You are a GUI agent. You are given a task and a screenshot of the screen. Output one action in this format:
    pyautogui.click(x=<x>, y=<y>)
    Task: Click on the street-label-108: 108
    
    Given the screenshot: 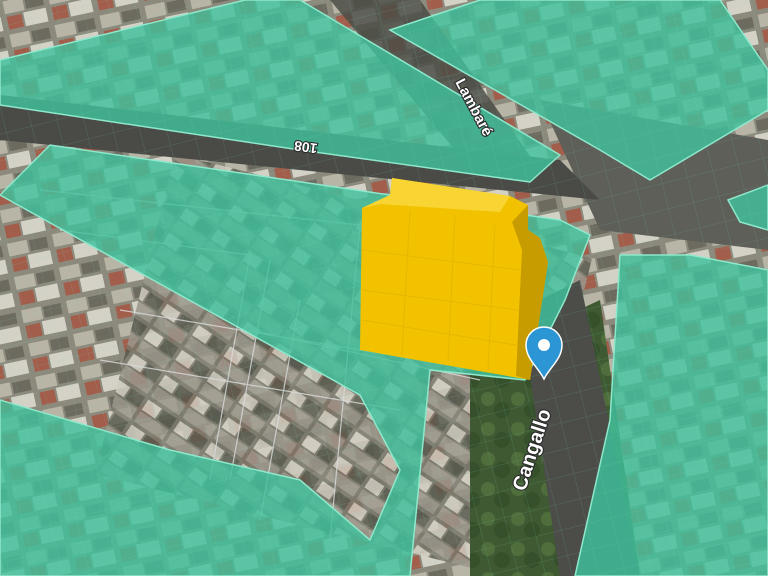 What is the action you would take?
    pyautogui.click(x=306, y=147)
    